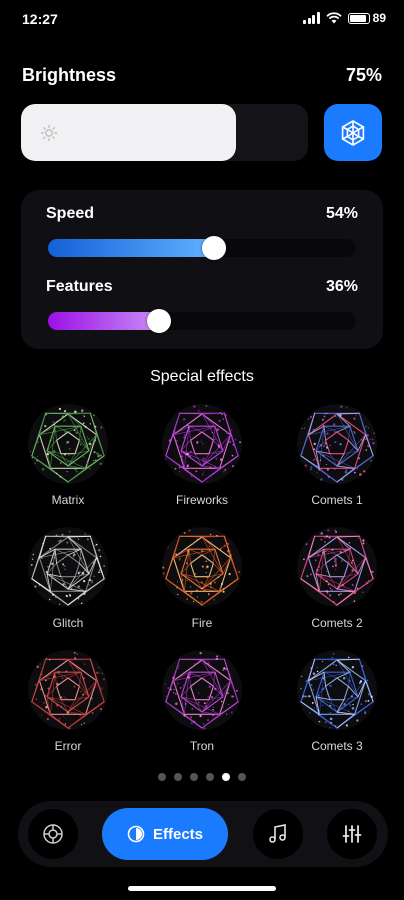 This screenshot has width=404, height=900. Describe the element at coordinates (68, 500) in the screenshot. I see `effect-label: Matrix` at that location.